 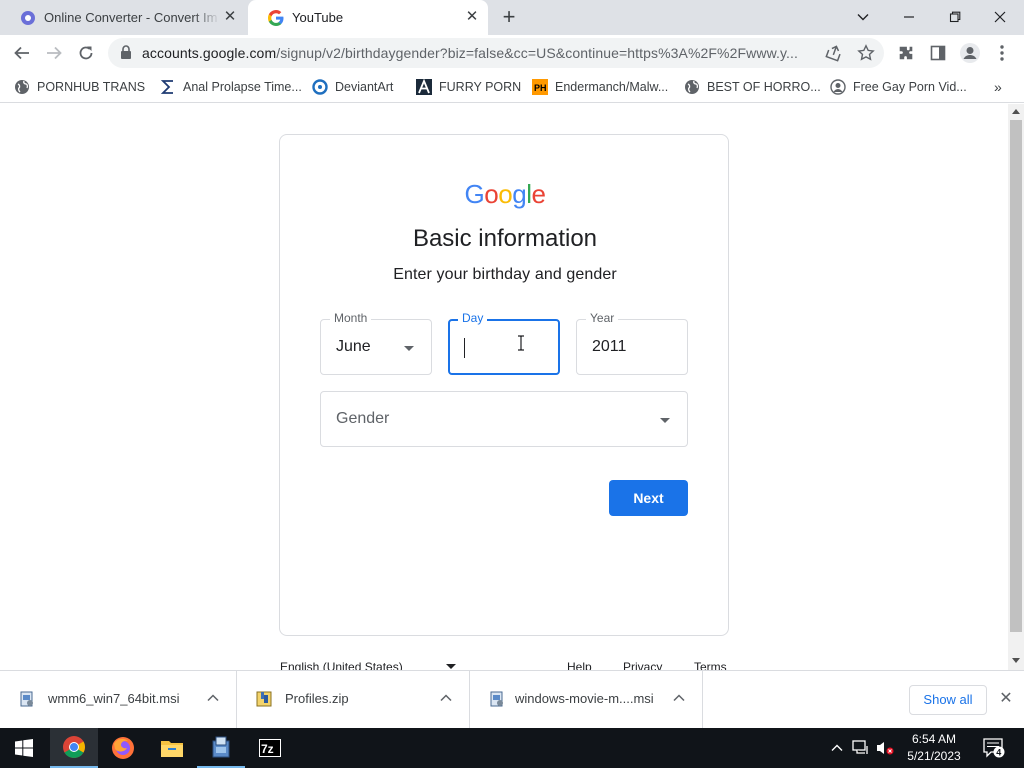 What do you see at coordinates (341, 665) in the screenshot?
I see `language-select: English (United States)` at bounding box center [341, 665].